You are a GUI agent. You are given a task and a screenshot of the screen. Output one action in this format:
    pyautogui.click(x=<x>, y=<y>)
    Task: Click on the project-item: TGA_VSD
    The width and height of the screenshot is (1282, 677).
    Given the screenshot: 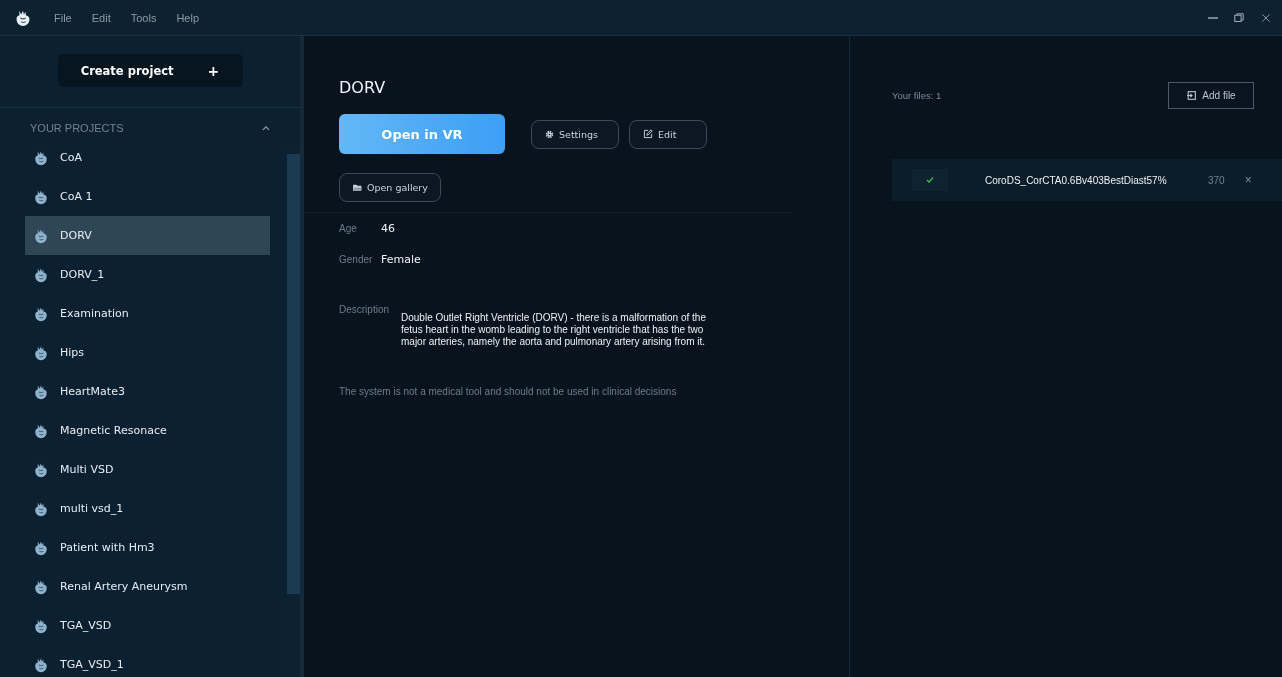 What is the action you would take?
    pyautogui.click(x=147, y=625)
    